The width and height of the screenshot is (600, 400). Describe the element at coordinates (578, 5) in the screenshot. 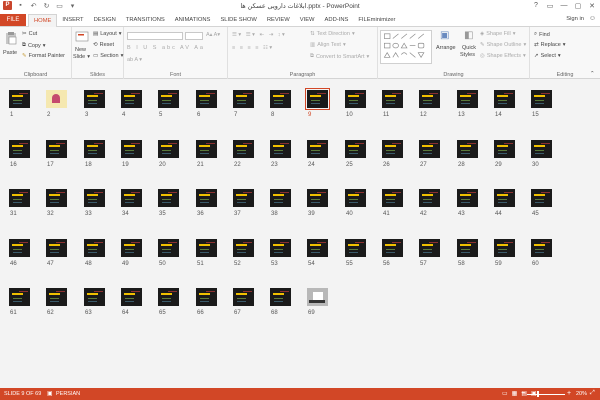

I see `maximize-button: ▢` at that location.